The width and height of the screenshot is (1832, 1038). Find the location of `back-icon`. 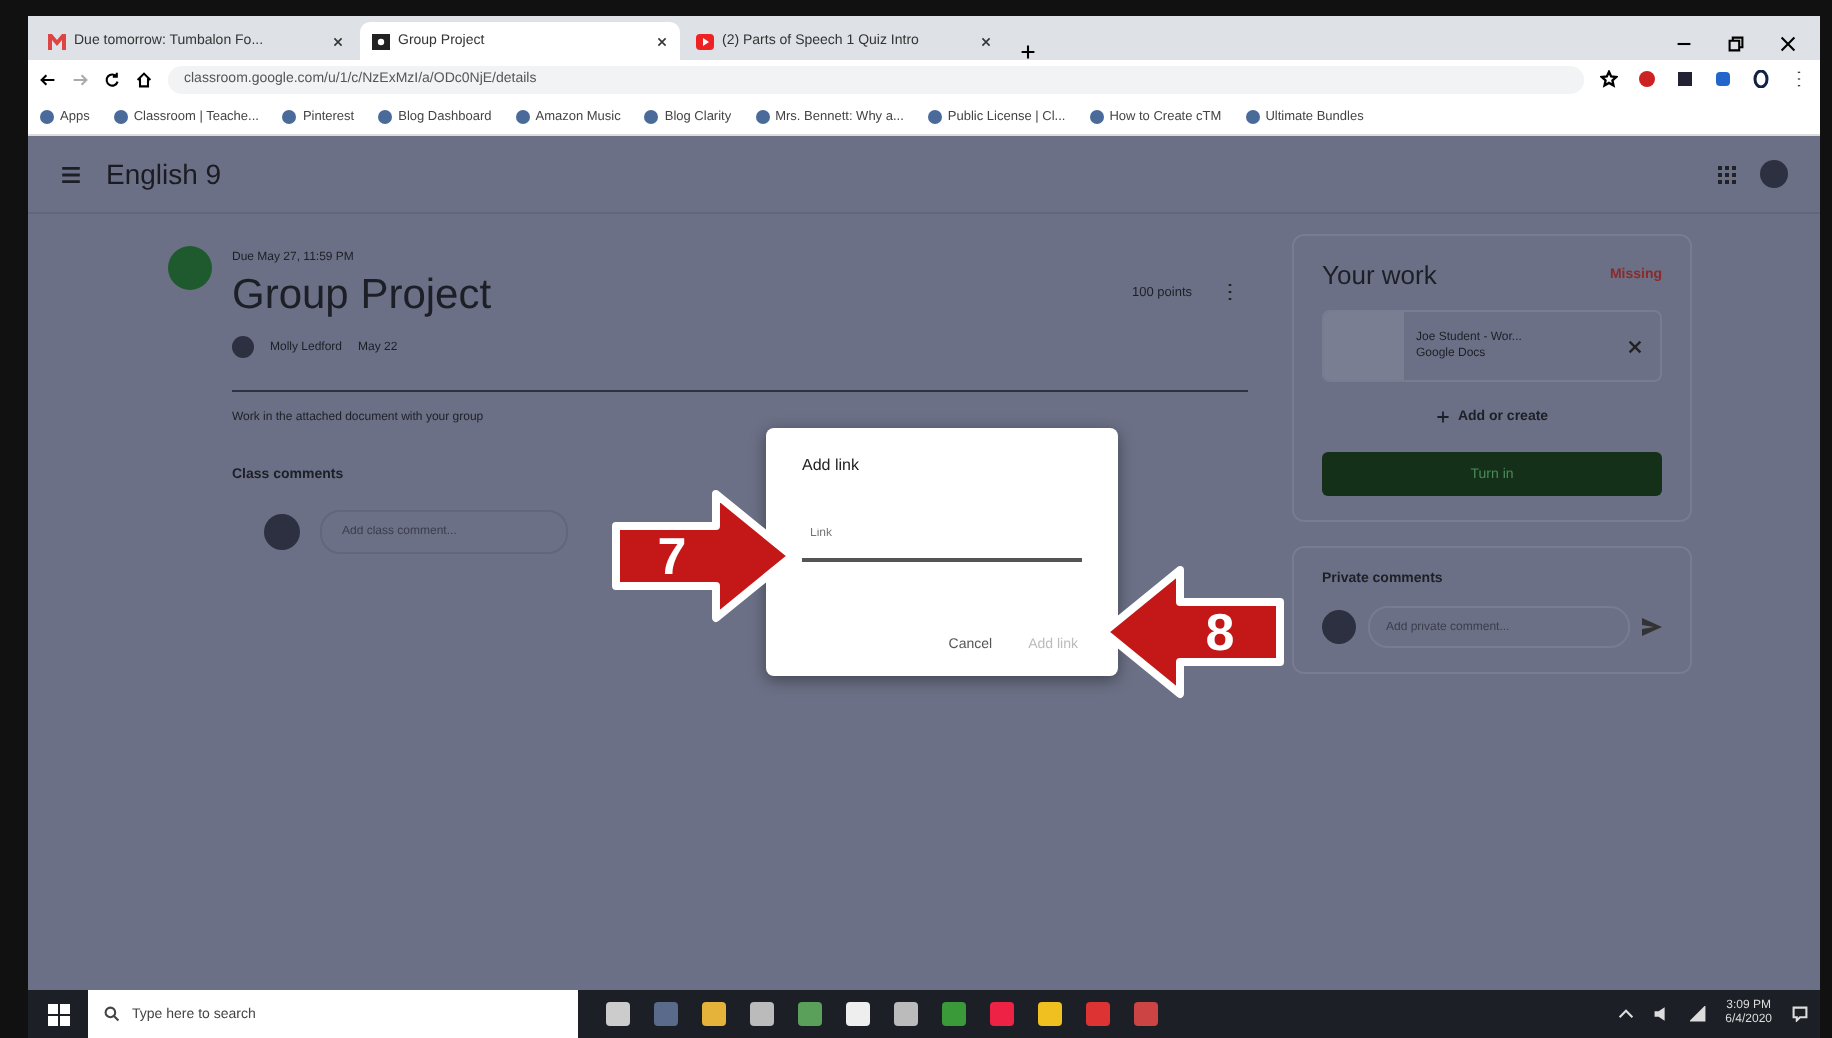

back-icon is located at coordinates (48, 79).